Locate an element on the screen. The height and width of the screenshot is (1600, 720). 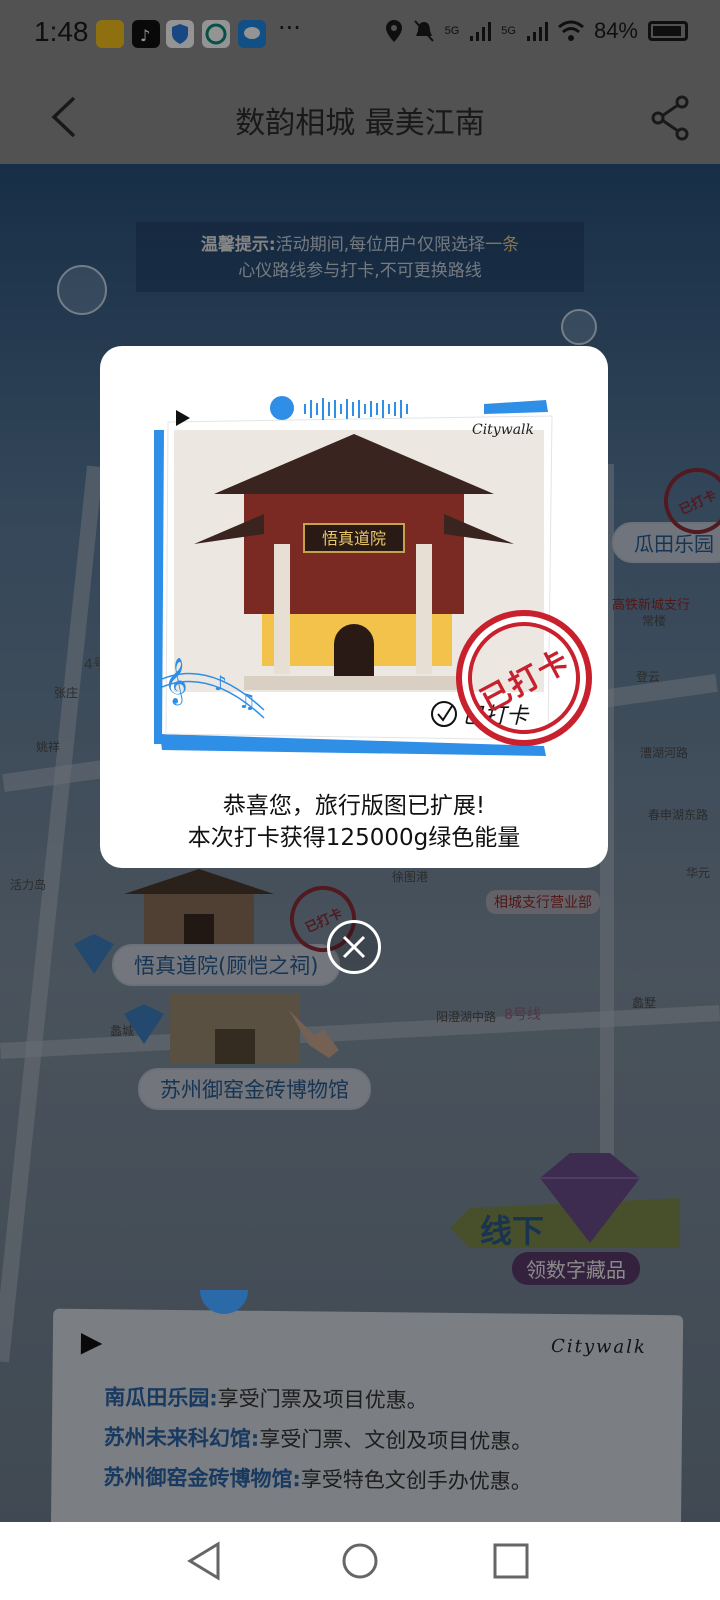
photo-frame: 悟真道院 𝄞 ♪ ♫ Citywalk 已打卡 已打卡 is located at coordinates (379, 582).